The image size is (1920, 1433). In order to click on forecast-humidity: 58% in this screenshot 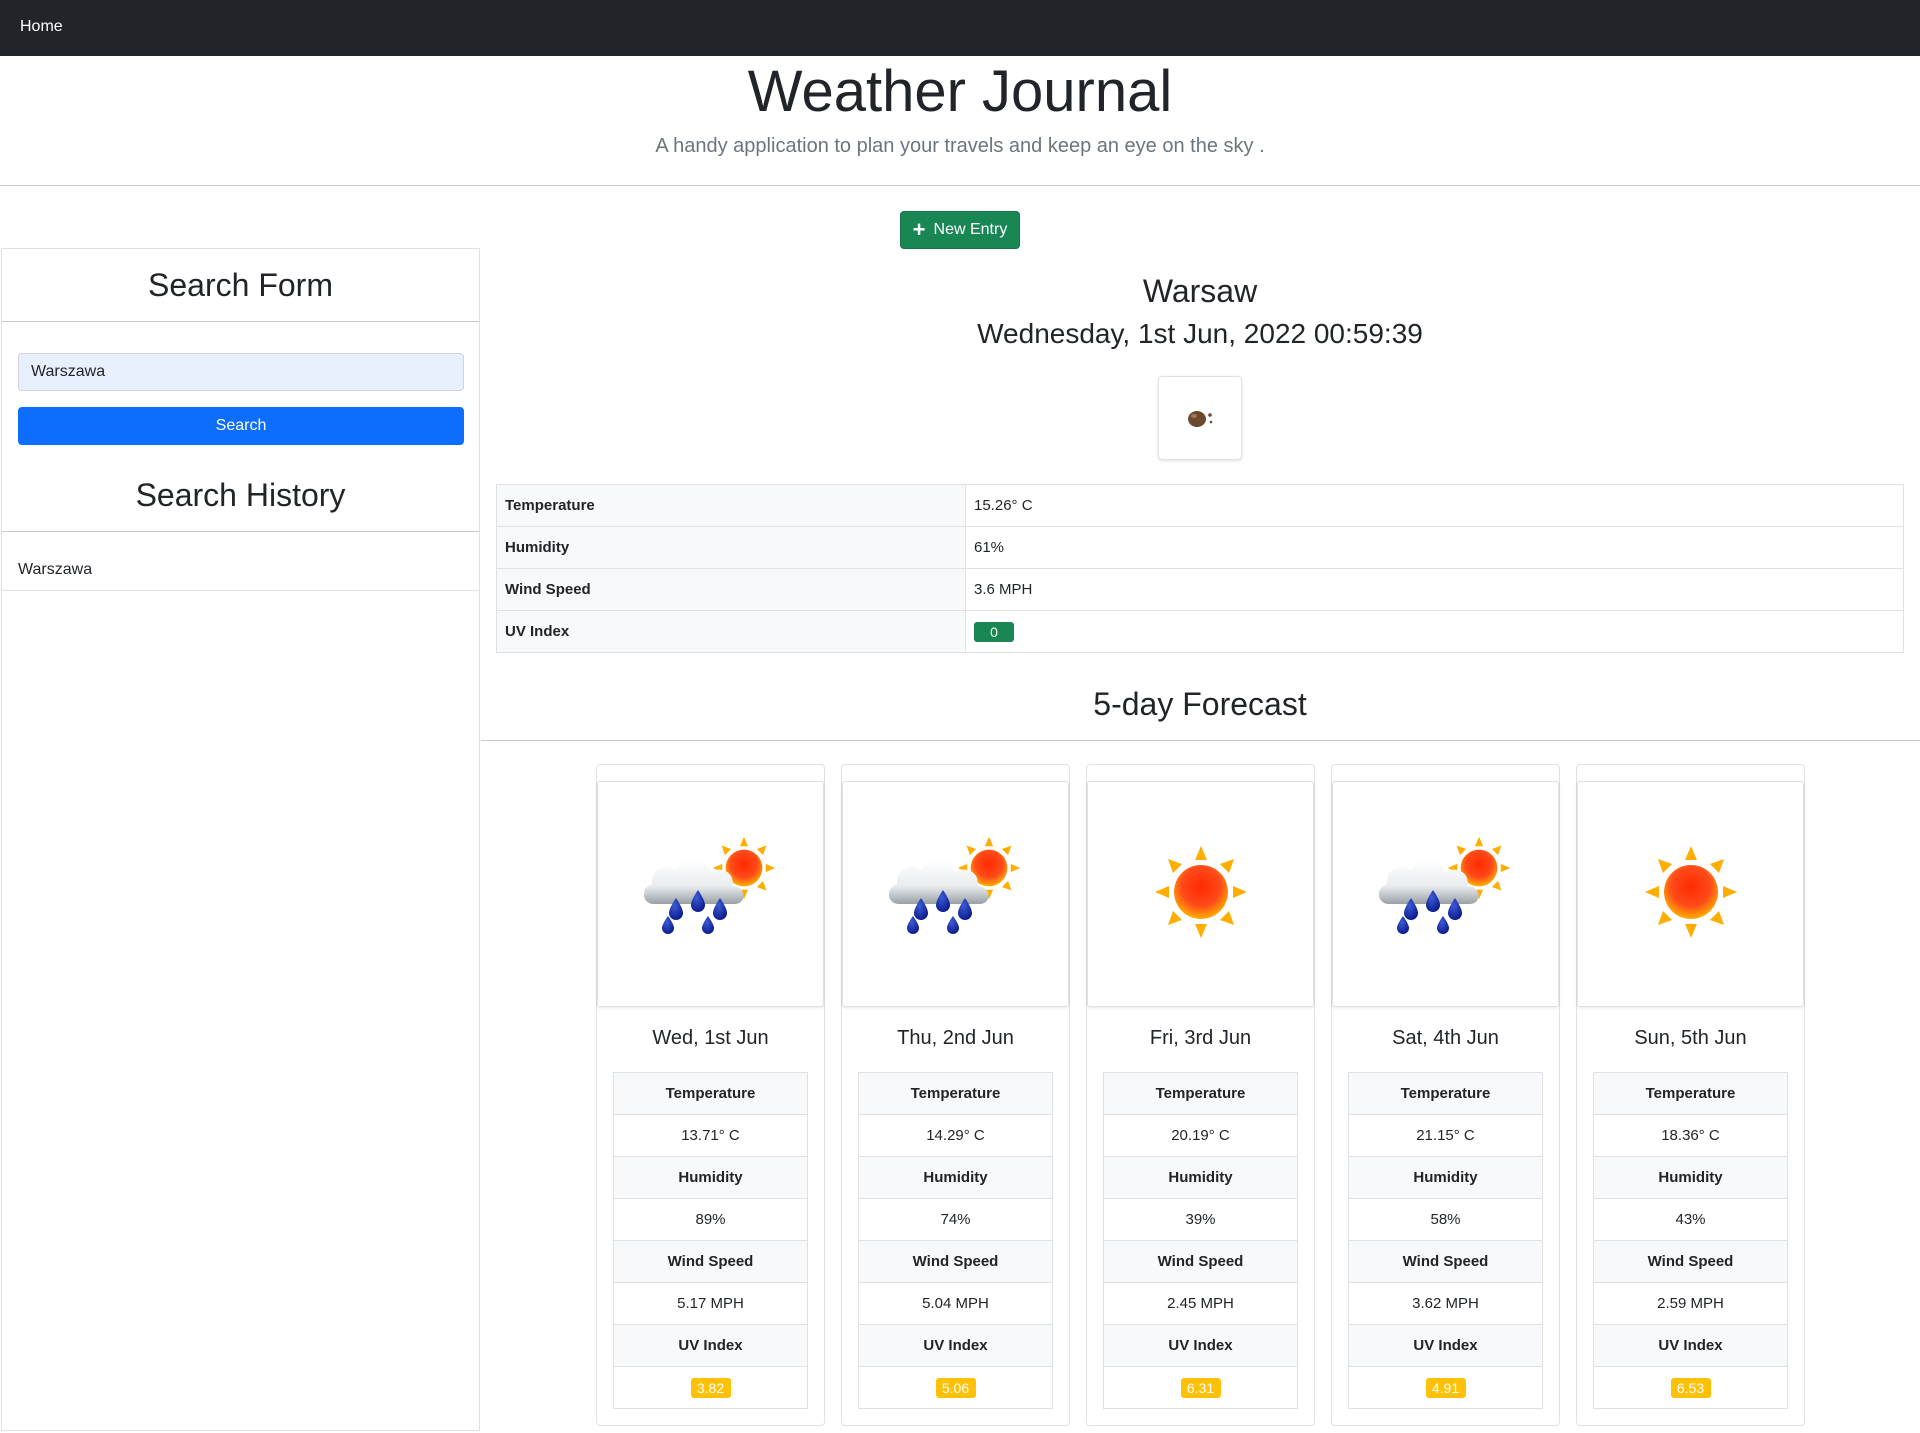, I will do `click(1445, 1219)`.